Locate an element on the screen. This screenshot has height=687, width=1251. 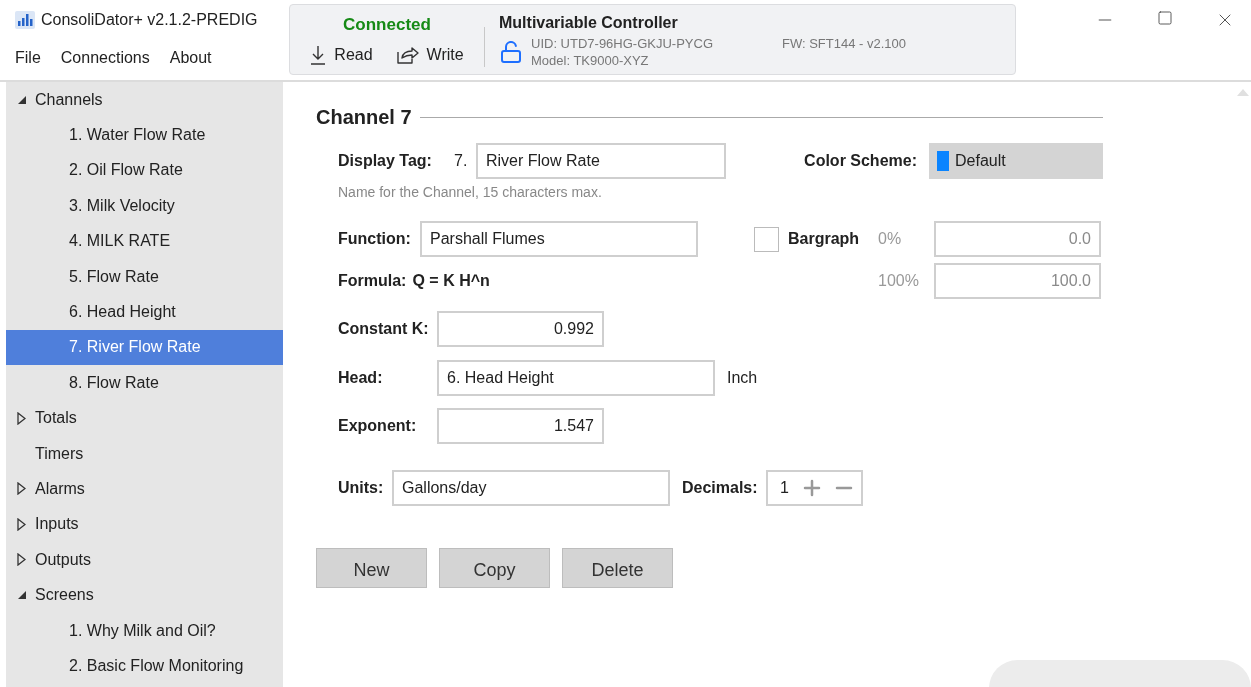
sidebar-item: 4. MILK RATE is located at coordinates (144, 241).